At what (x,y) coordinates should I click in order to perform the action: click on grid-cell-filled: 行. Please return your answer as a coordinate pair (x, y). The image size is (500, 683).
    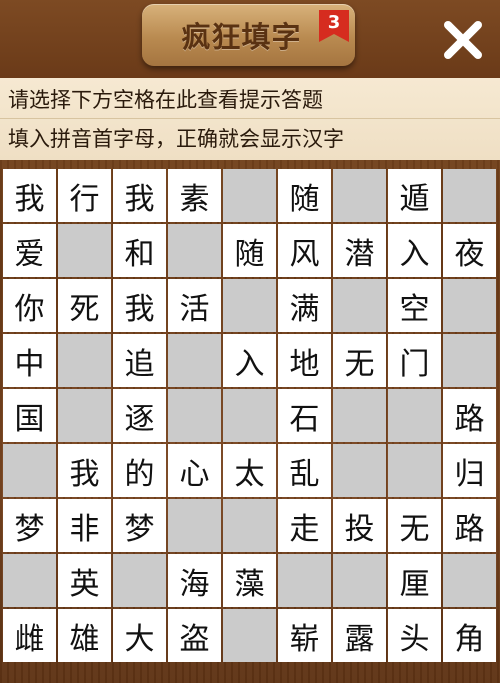
    Looking at the image, I should click on (84, 195).